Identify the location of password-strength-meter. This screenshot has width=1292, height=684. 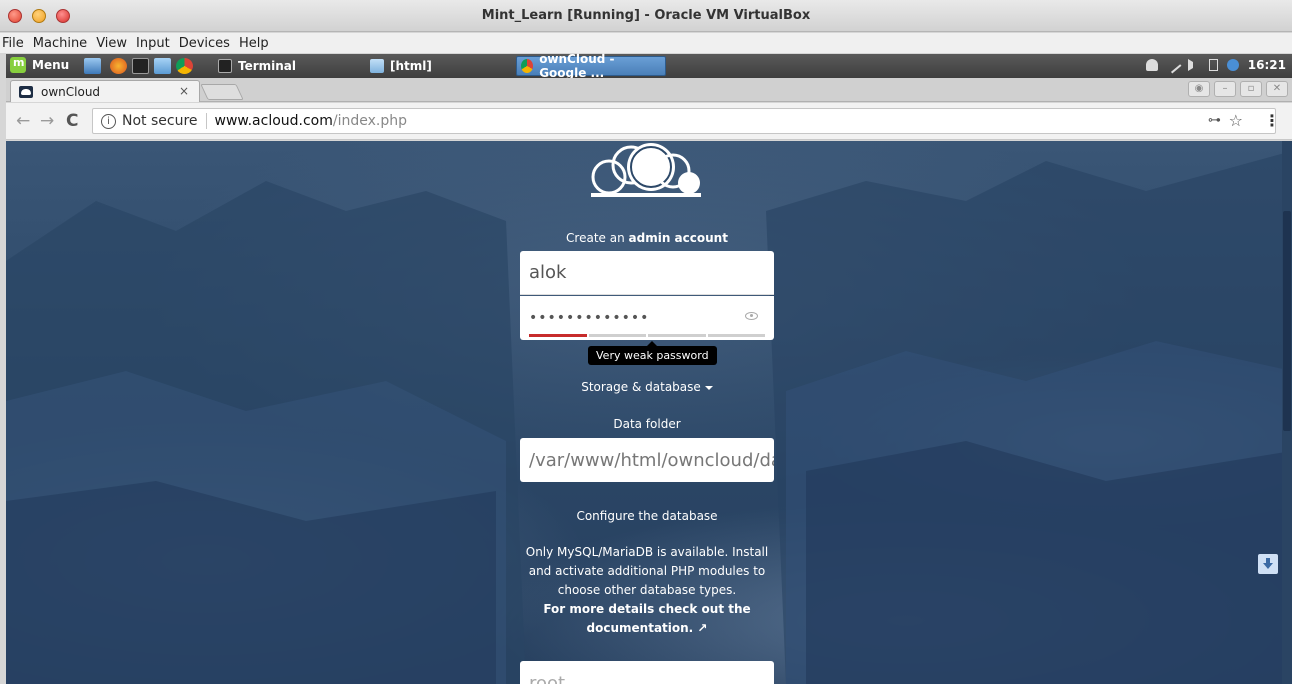
(648, 335).